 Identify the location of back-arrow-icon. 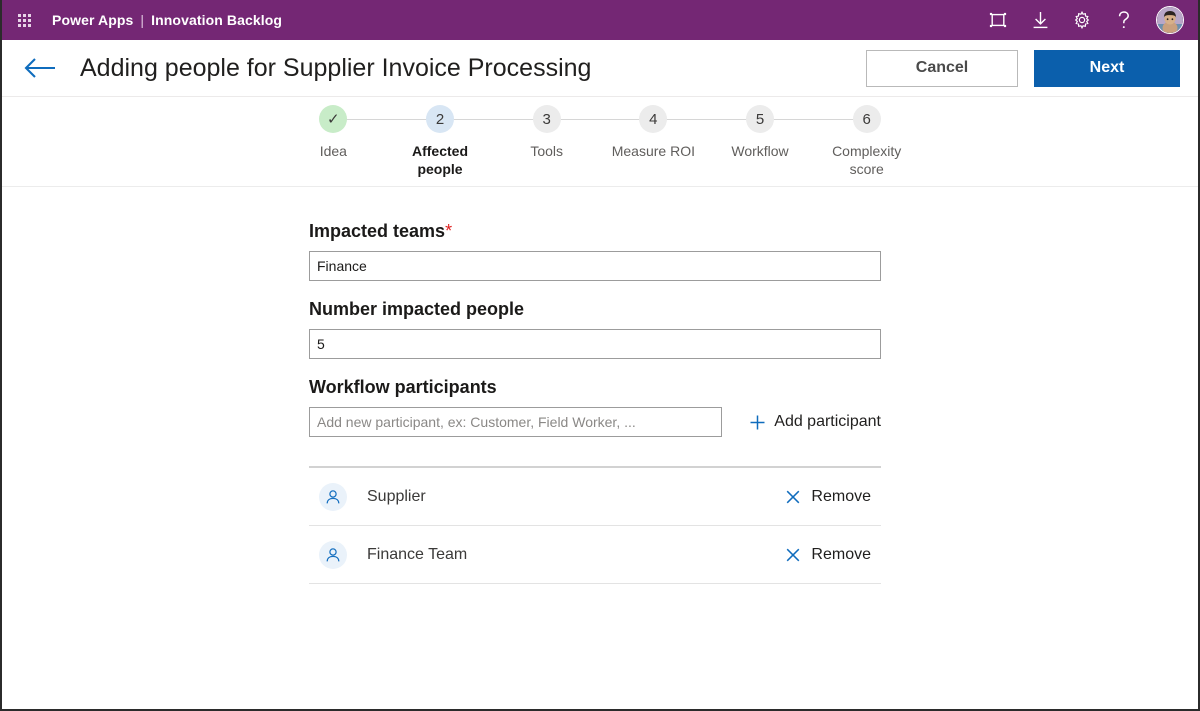
(41, 68).